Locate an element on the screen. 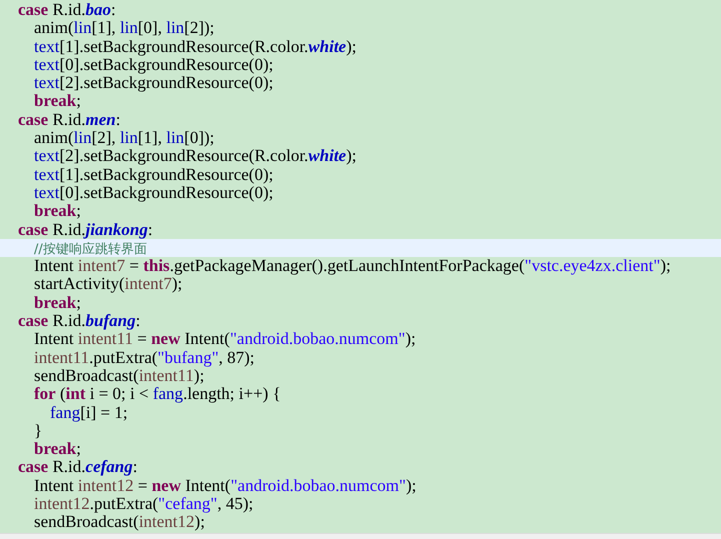 This screenshot has height=539, width=721. code-line: Intent intent7 = this.getPackageManager().getLaunchIntentForPackage("vstc.eye4zx.client"); is located at coordinates (352, 266).